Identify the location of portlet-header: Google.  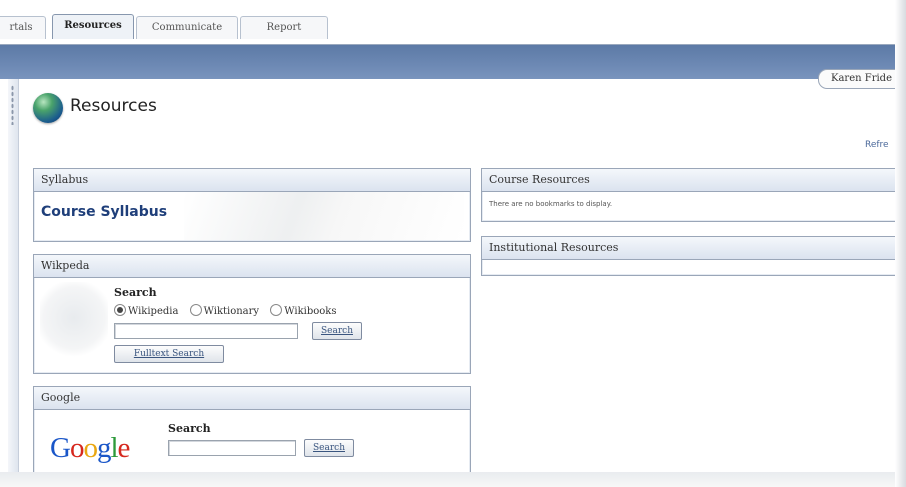
(252, 398).